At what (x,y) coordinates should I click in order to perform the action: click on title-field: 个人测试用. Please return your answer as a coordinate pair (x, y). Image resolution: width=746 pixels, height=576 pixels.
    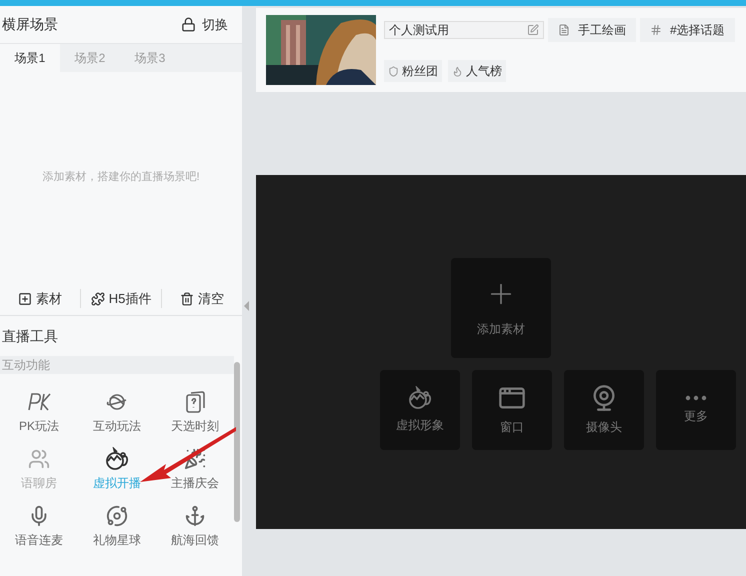
    Looking at the image, I should click on (464, 30).